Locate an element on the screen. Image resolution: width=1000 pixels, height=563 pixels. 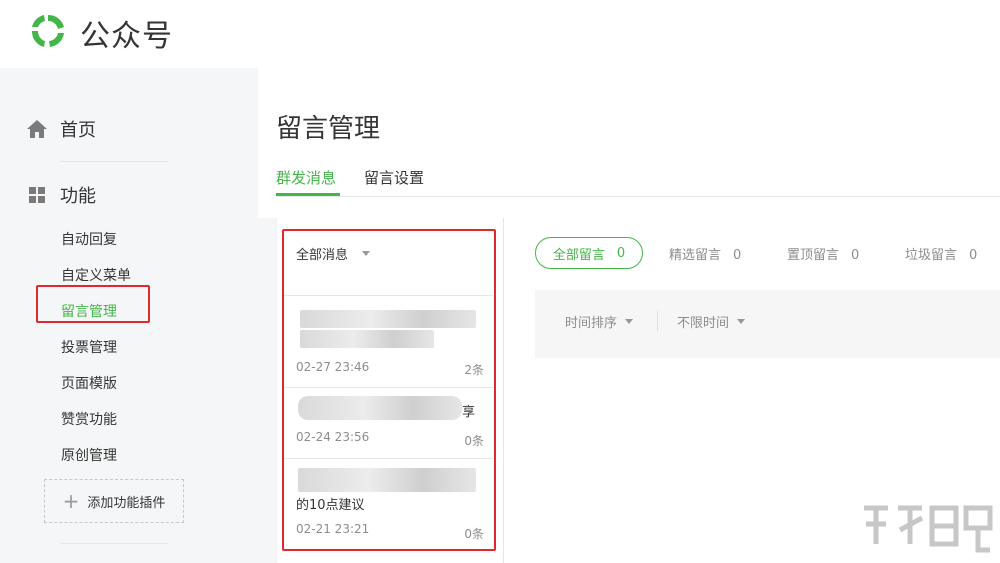
top-header: 公众号 is located at coordinates (500, 34).